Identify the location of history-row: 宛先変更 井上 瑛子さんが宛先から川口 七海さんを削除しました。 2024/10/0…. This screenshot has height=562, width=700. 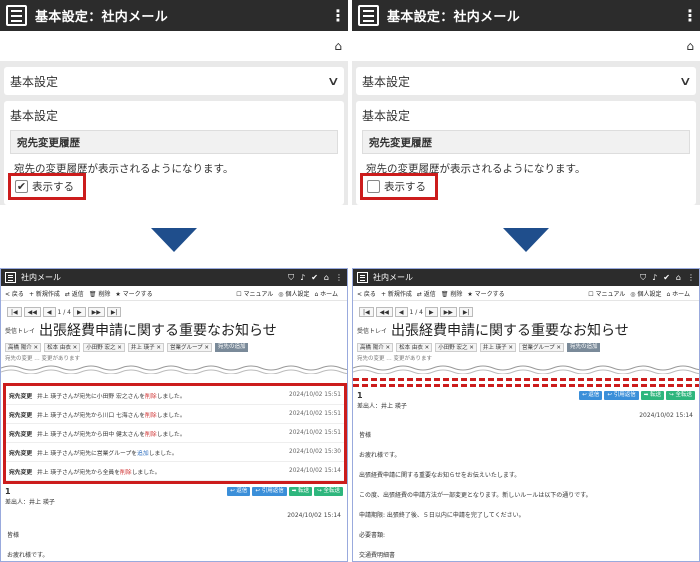
(175, 414).